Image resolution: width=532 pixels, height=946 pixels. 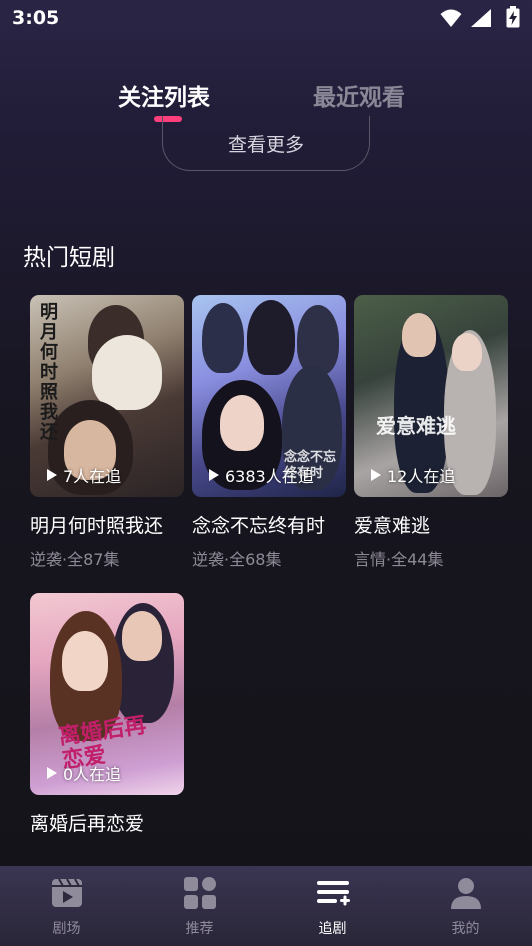 What do you see at coordinates (412, 475) in the screenshot?
I see `watching-count-badge: 12人在追` at bounding box center [412, 475].